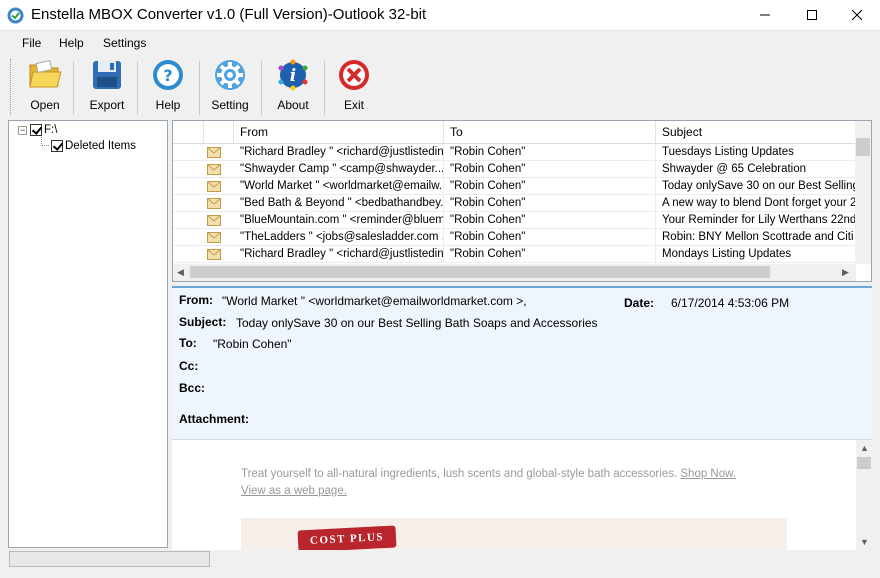 This screenshot has width=880, height=578. What do you see at coordinates (15, 15) in the screenshot?
I see `app-logo-icon` at bounding box center [15, 15].